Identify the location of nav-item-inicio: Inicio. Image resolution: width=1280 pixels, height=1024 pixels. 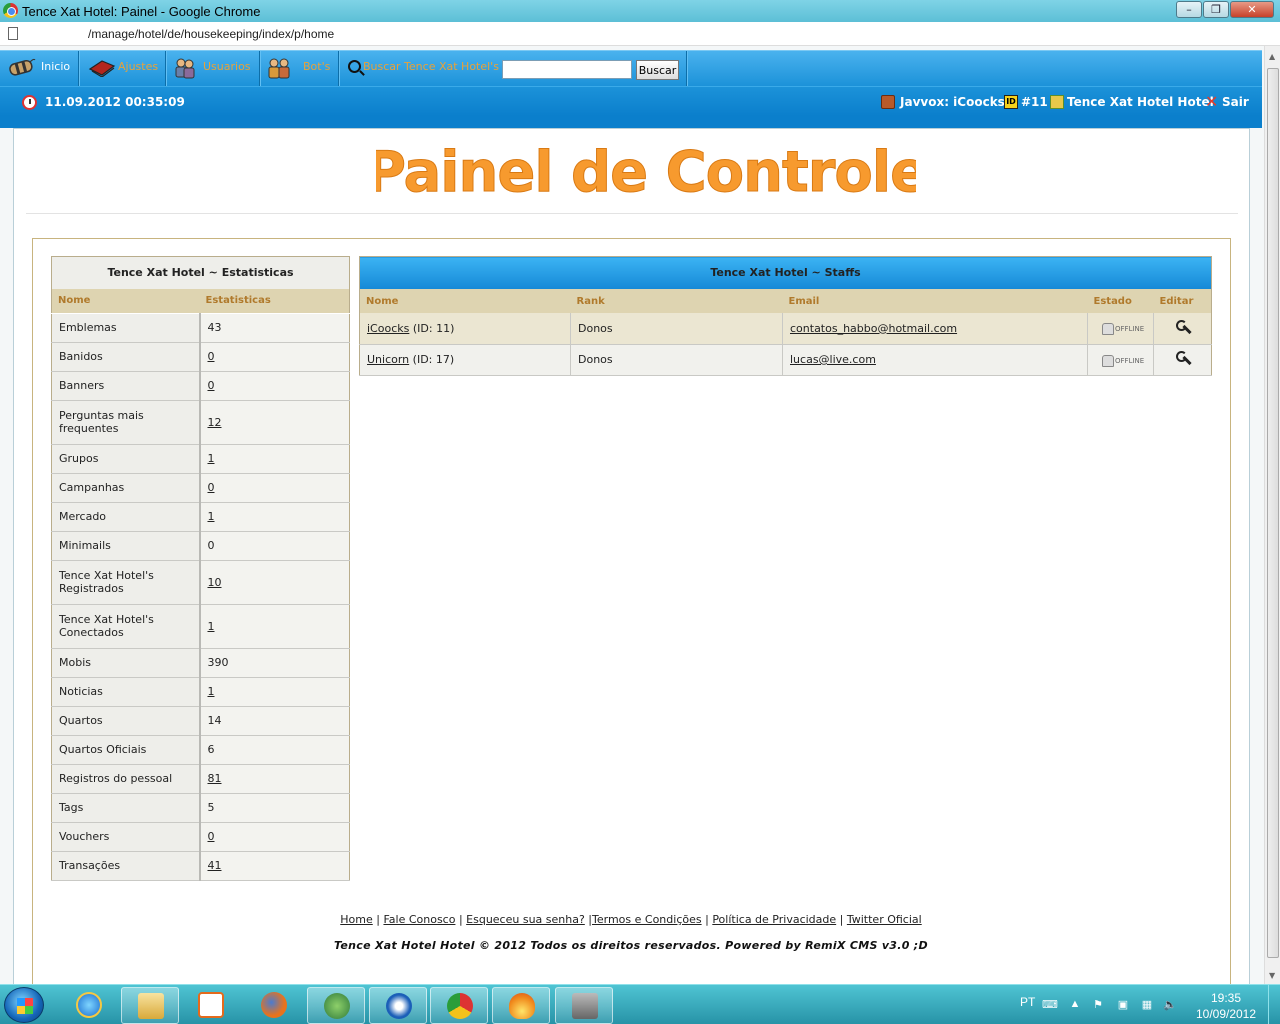
(39, 69).